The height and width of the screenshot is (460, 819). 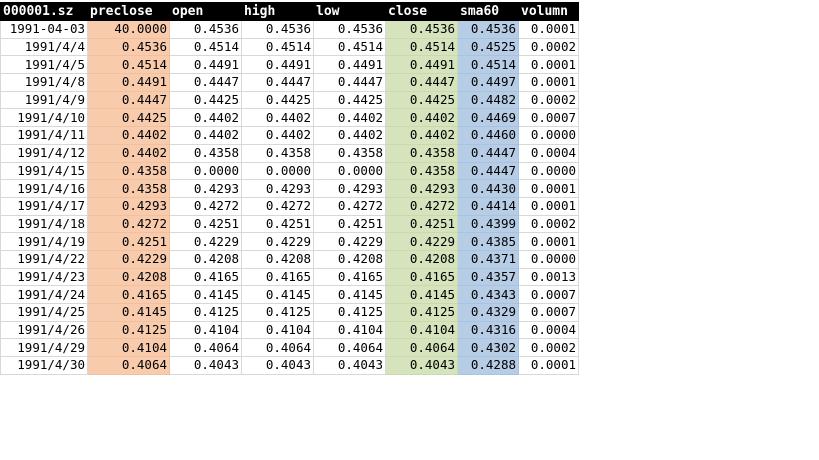 I want to click on cell-close: 0.4104, so click(x=421, y=330).